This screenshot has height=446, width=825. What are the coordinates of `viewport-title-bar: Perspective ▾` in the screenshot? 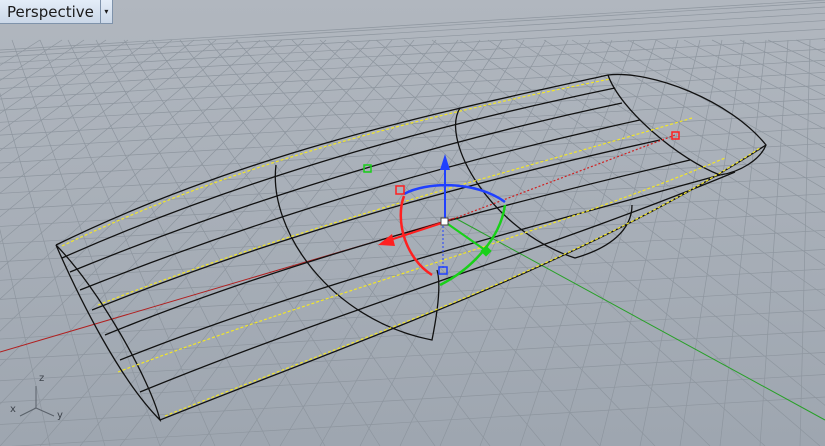 It's located at (56, 12).